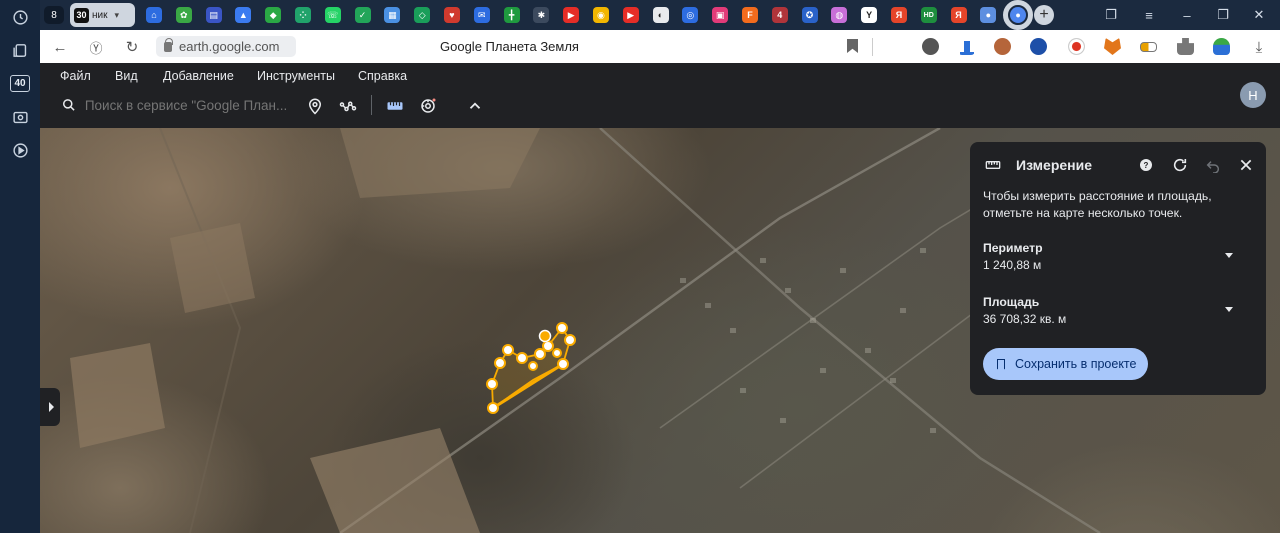 This screenshot has width=1280, height=533. What do you see at coordinates (422, 15) in the screenshot?
I see `diamond-icon: ◇` at bounding box center [422, 15].